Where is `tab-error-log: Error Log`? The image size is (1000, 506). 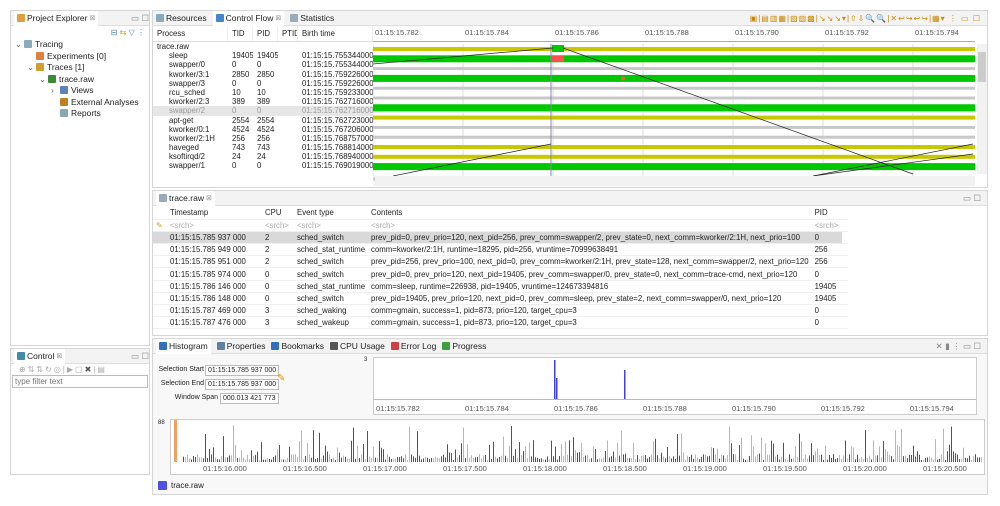
tab-error-log: Error Log is located at coordinates (413, 346).